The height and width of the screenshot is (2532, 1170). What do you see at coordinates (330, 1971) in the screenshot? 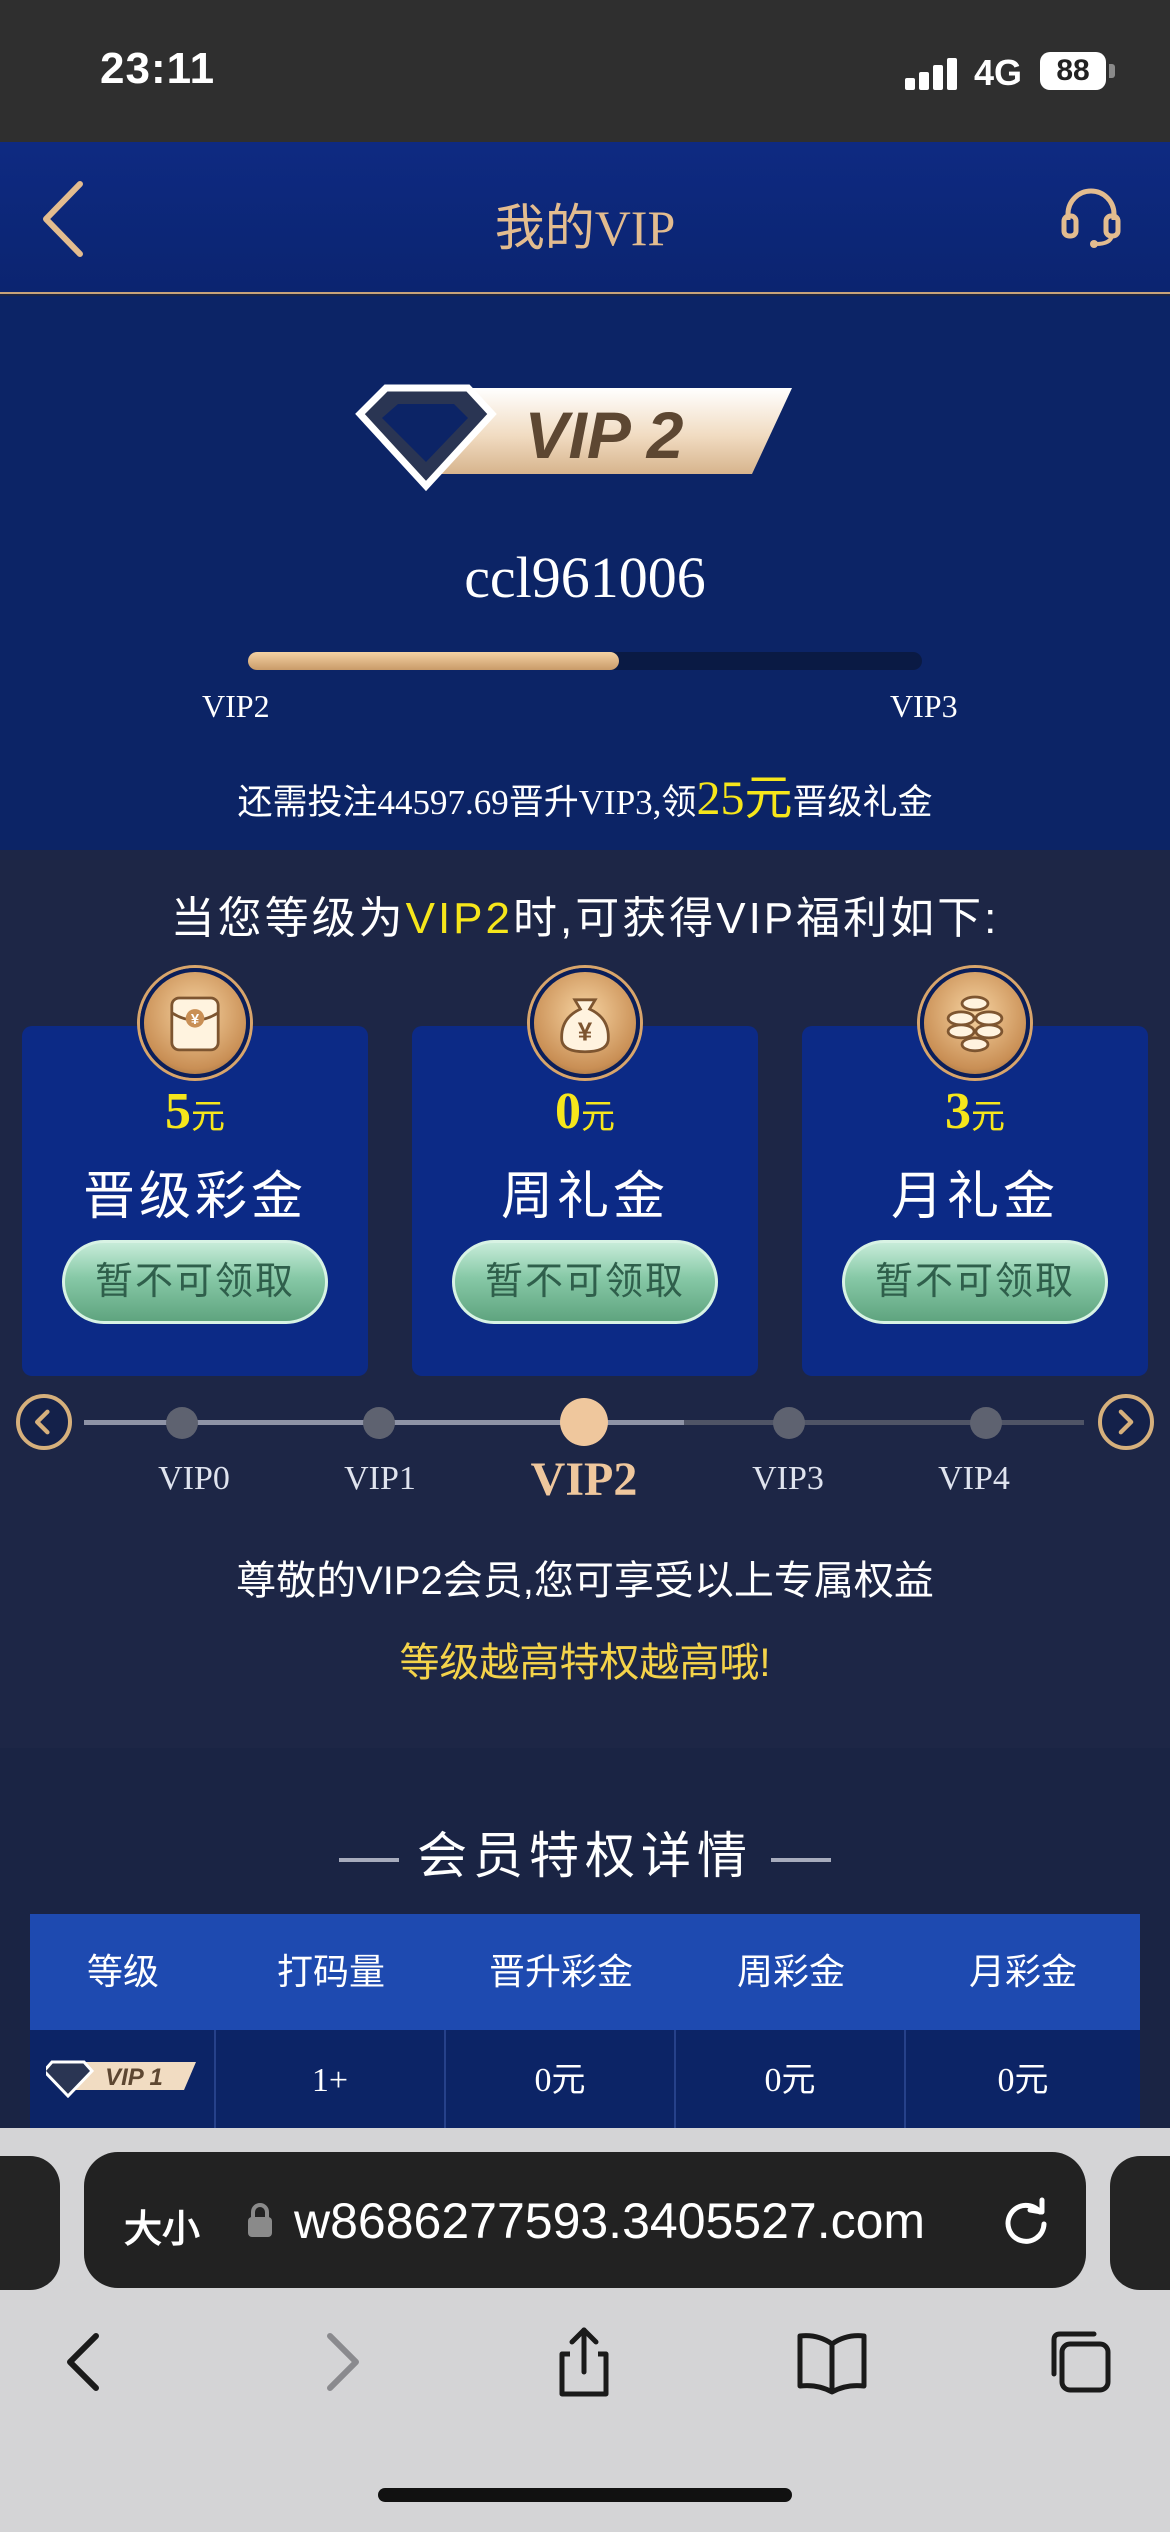
I see `column-header: 打码量` at bounding box center [330, 1971].